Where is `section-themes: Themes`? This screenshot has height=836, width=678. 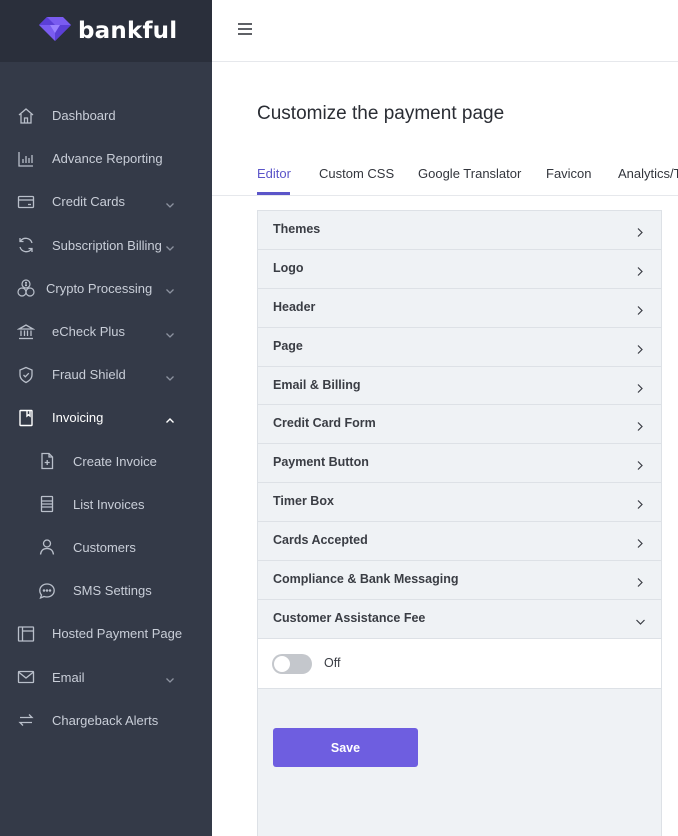 section-themes: Themes is located at coordinates (459, 230).